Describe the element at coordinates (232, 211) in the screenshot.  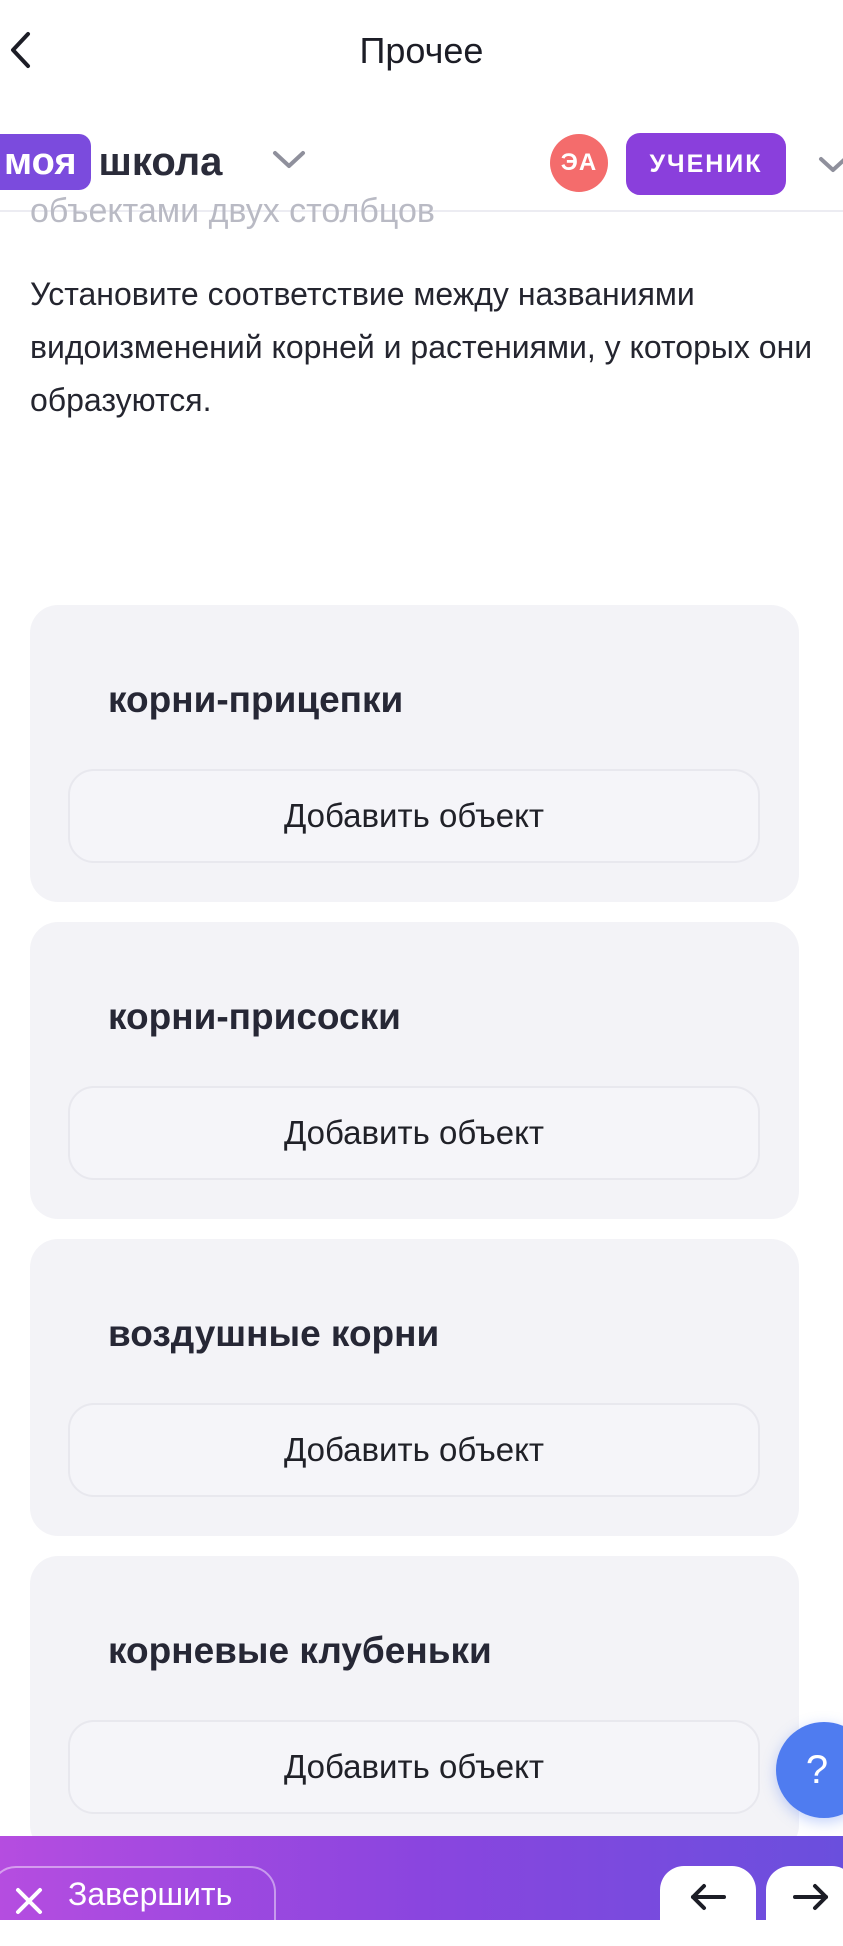
I see `task-instruction-partial: объектами двух столбцов` at that location.